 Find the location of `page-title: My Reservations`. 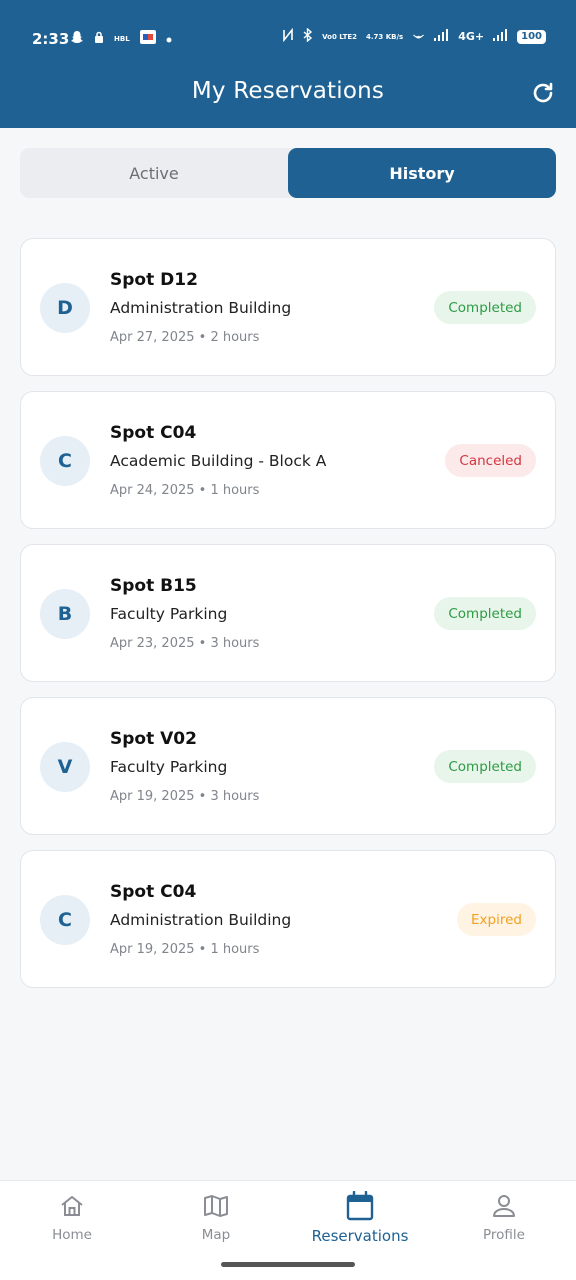

page-title: My Reservations is located at coordinates (288, 91).